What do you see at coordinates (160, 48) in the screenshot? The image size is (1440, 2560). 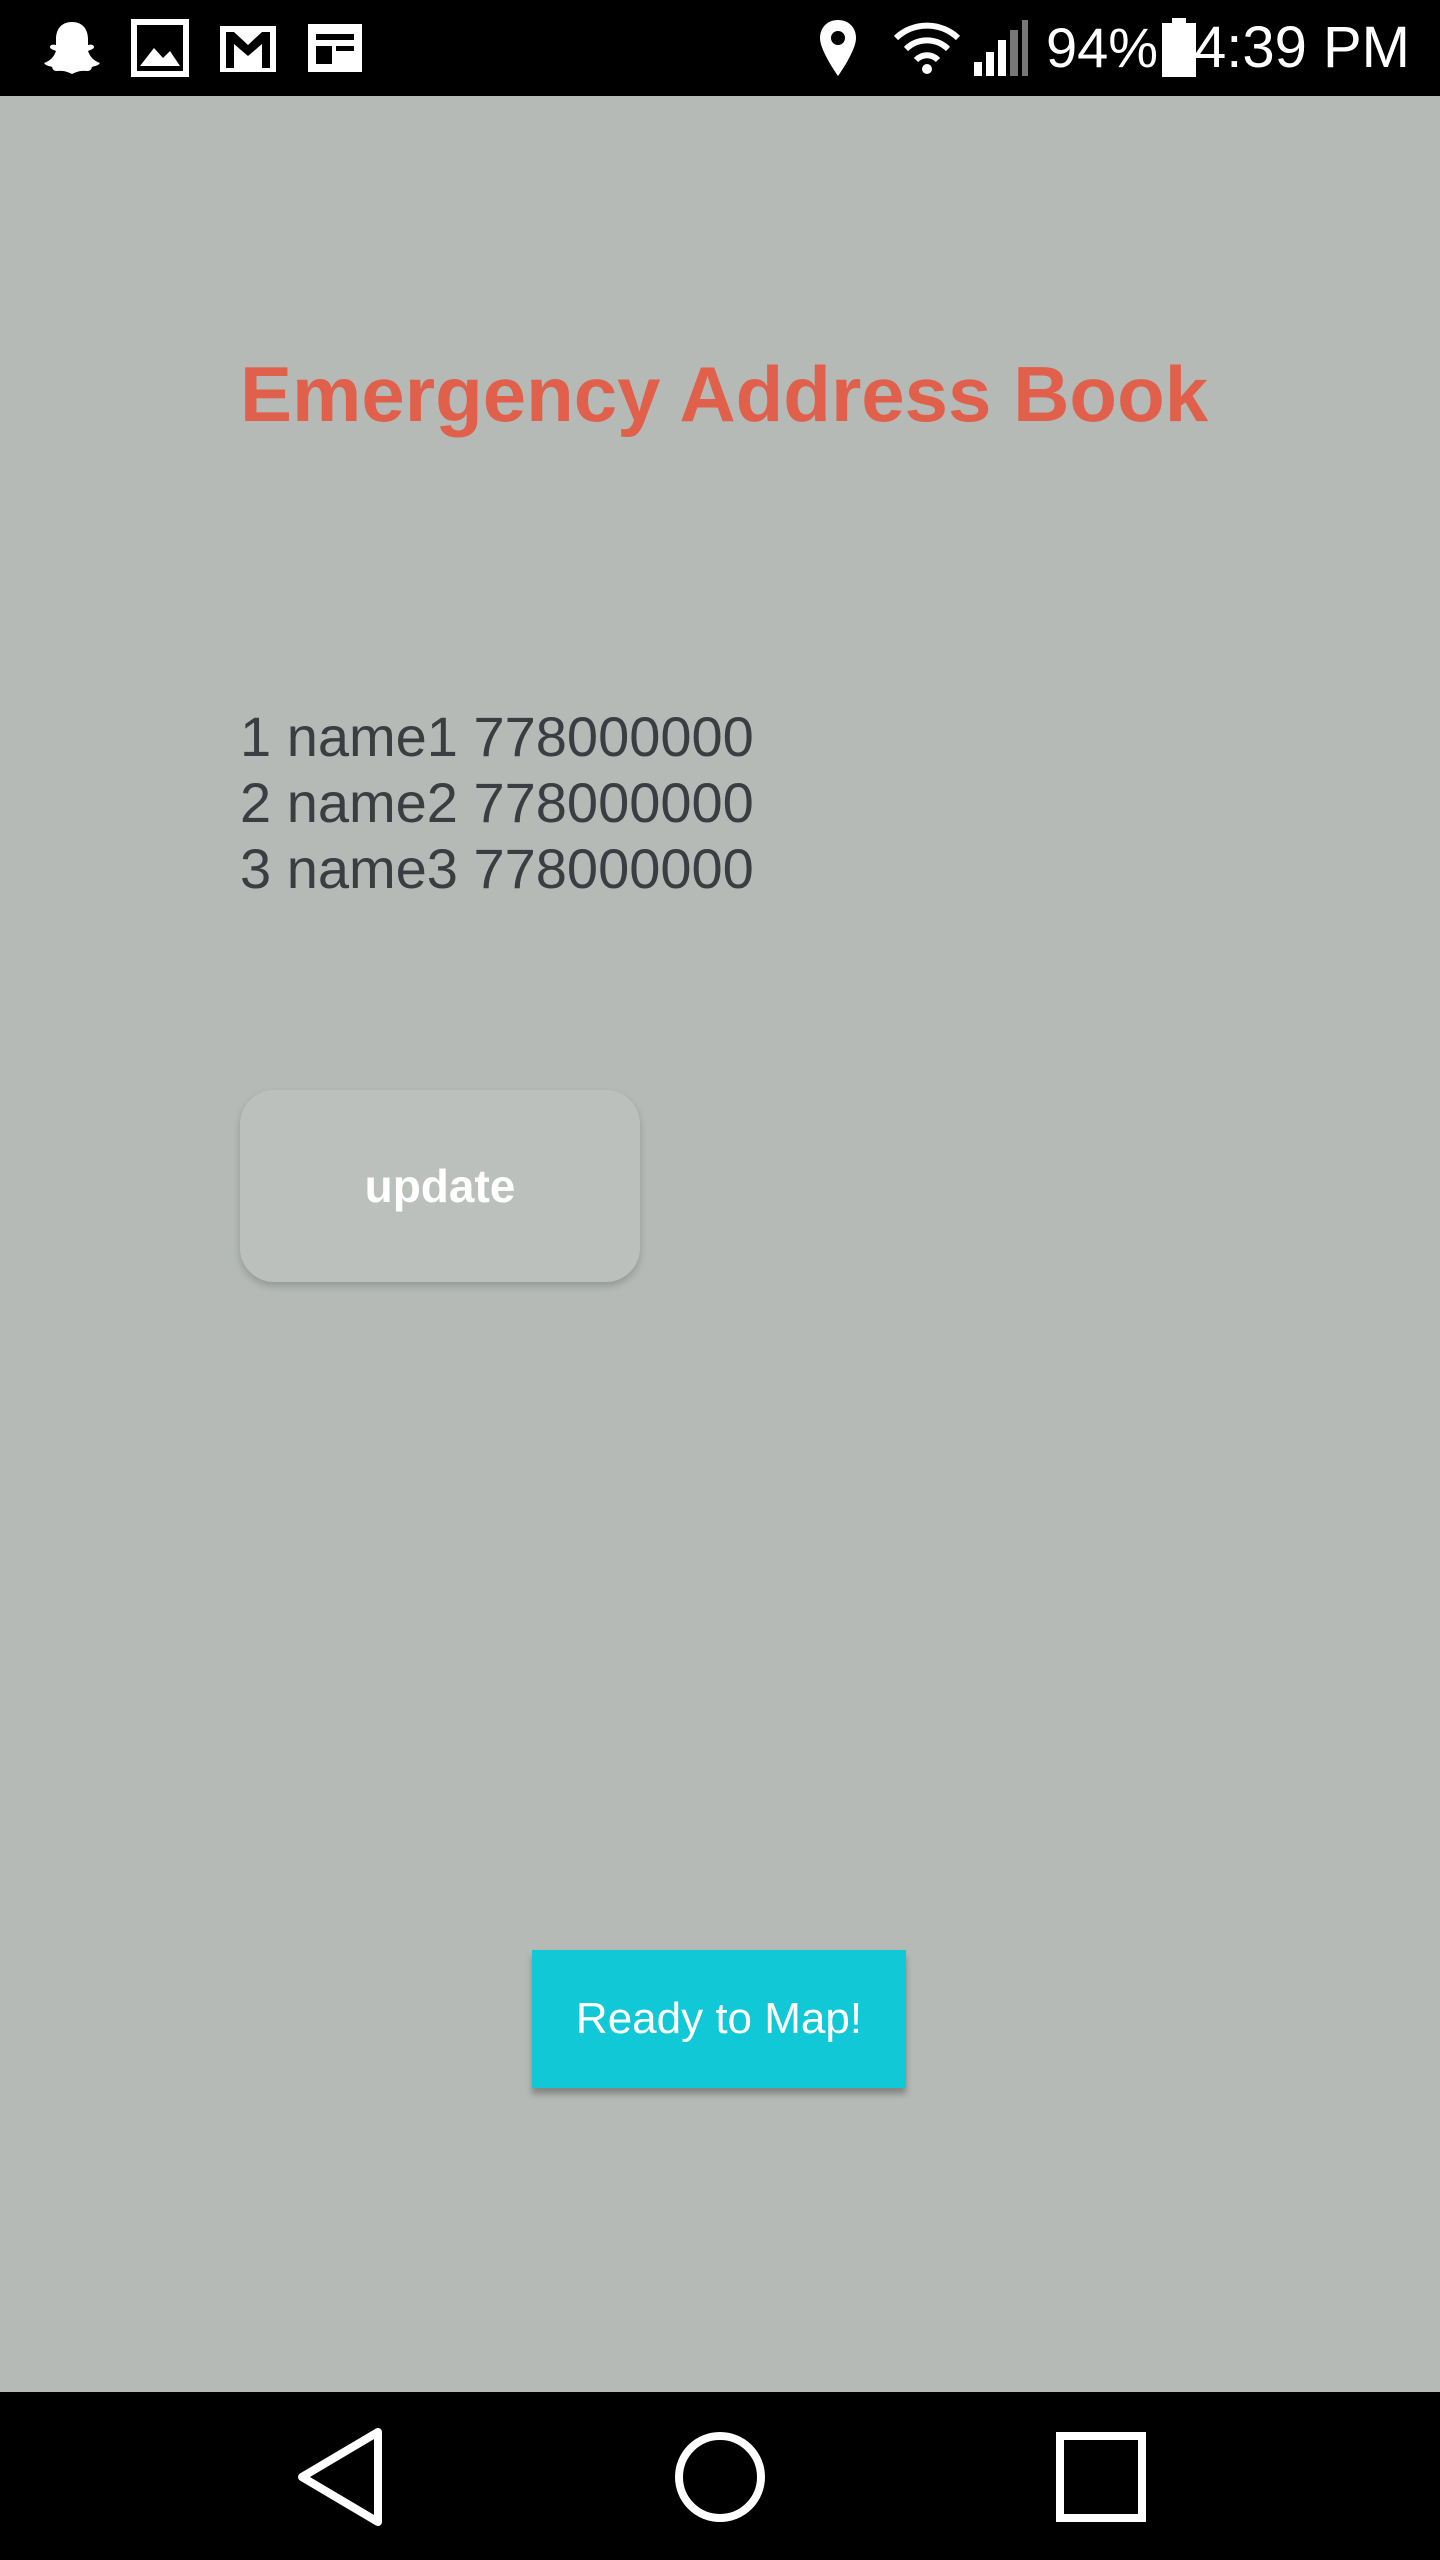 I see `image-icon` at bounding box center [160, 48].